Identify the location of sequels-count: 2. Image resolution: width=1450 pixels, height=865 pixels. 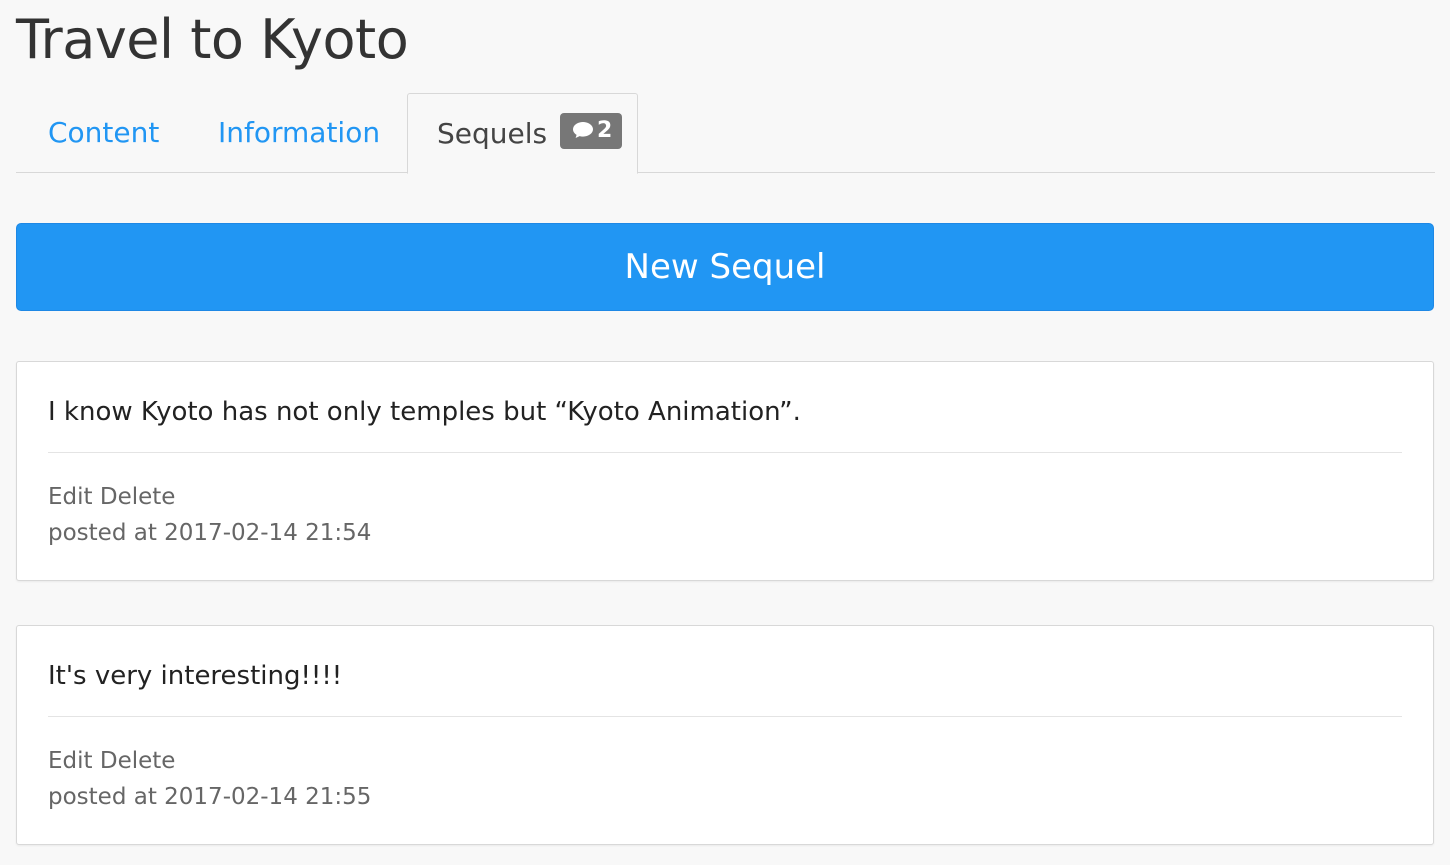
(605, 130).